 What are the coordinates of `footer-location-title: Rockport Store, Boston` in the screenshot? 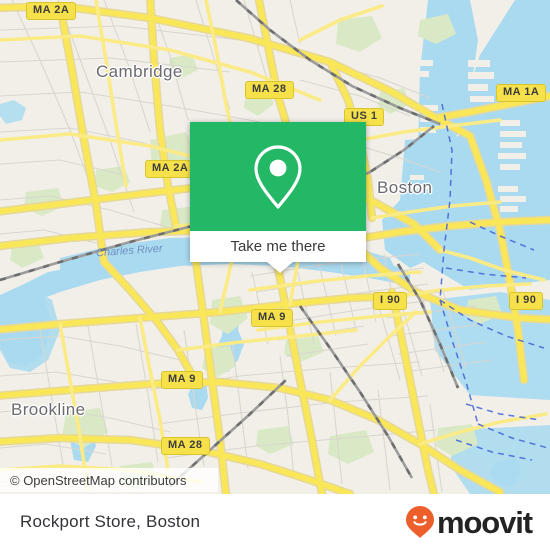 It's located at (110, 521).